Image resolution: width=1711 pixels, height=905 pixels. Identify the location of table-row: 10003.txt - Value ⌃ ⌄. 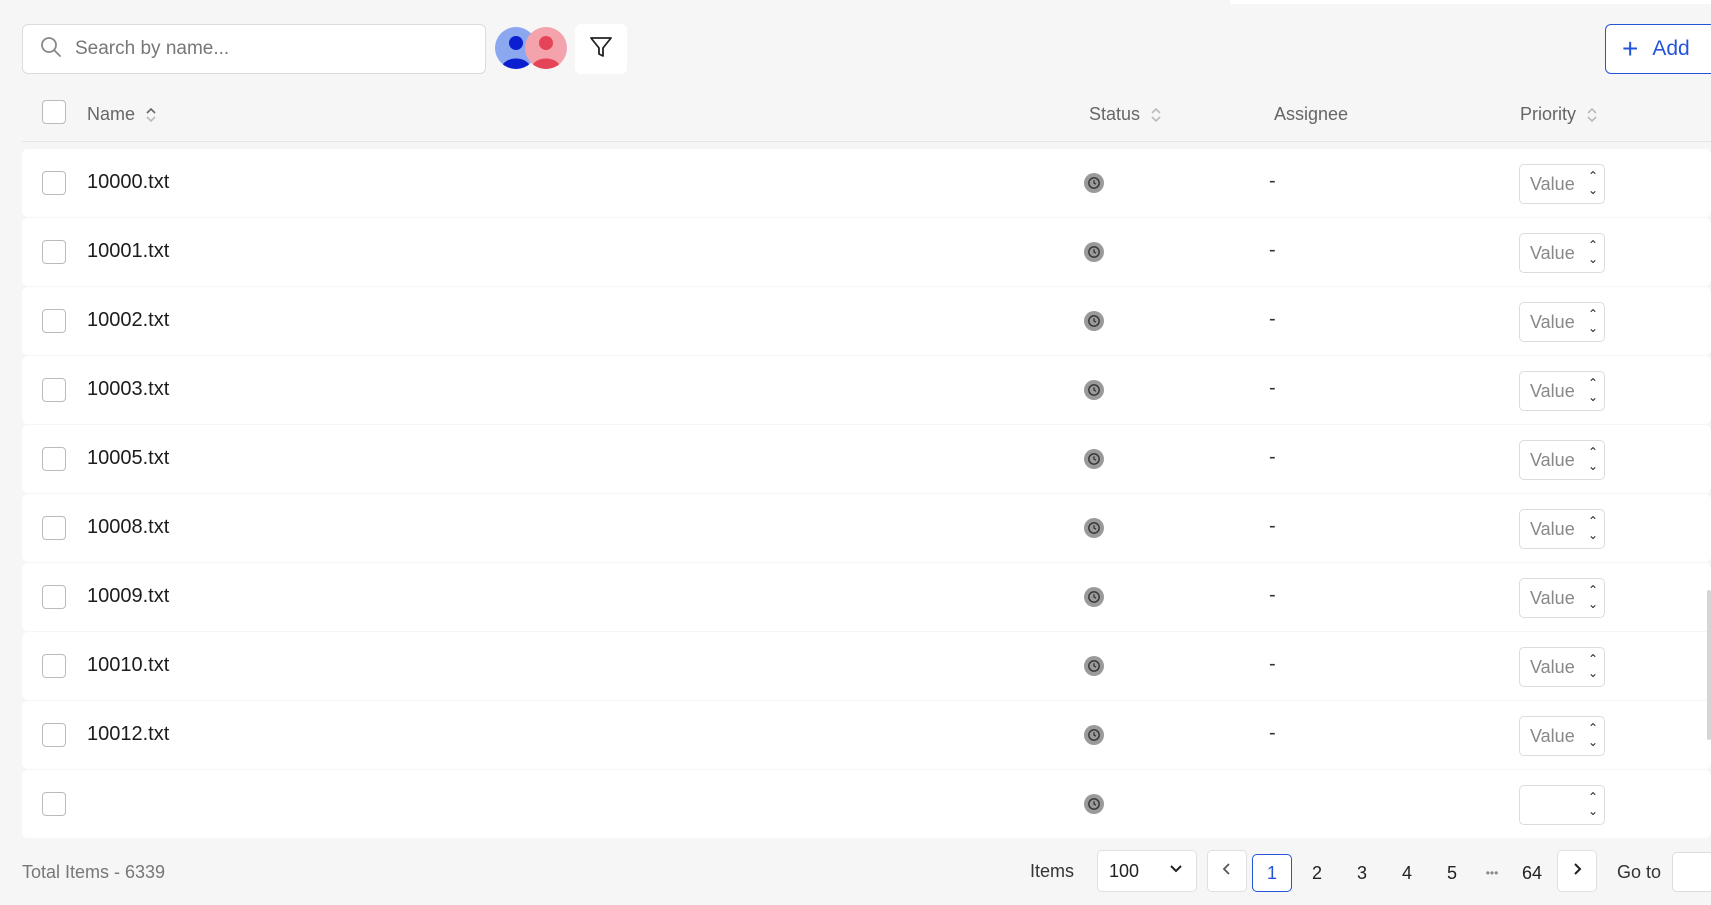
(866, 390).